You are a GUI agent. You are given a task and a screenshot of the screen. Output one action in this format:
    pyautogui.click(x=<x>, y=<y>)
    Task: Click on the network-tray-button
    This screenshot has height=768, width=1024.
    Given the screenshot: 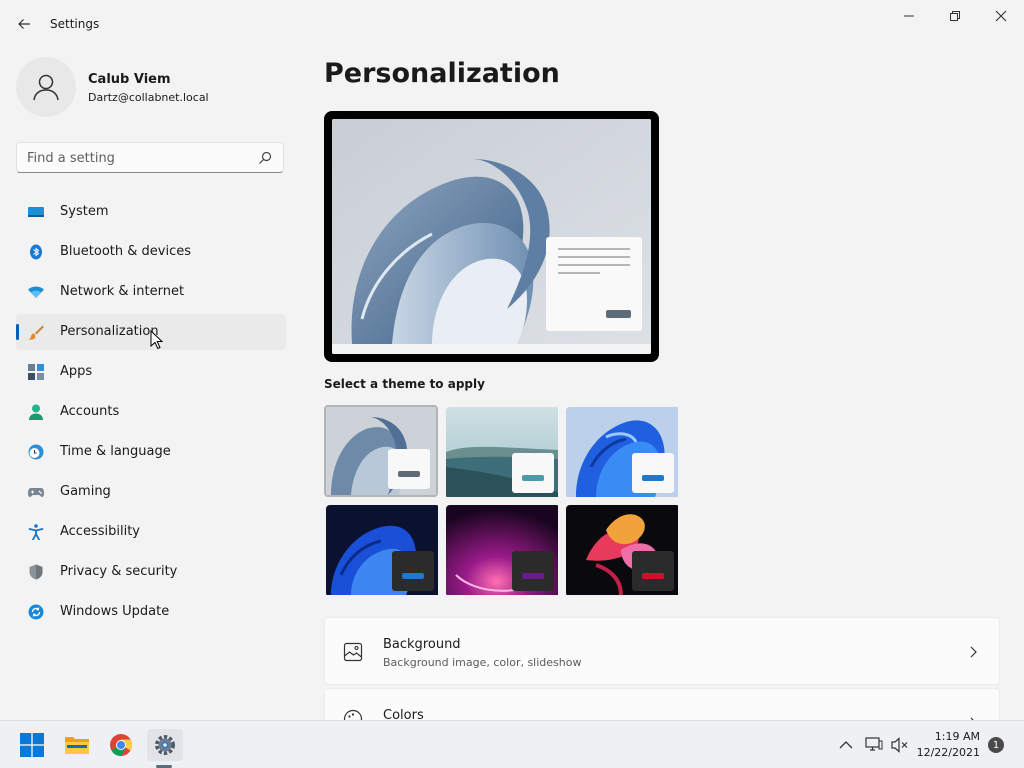 What is the action you would take?
    pyautogui.click(x=874, y=745)
    